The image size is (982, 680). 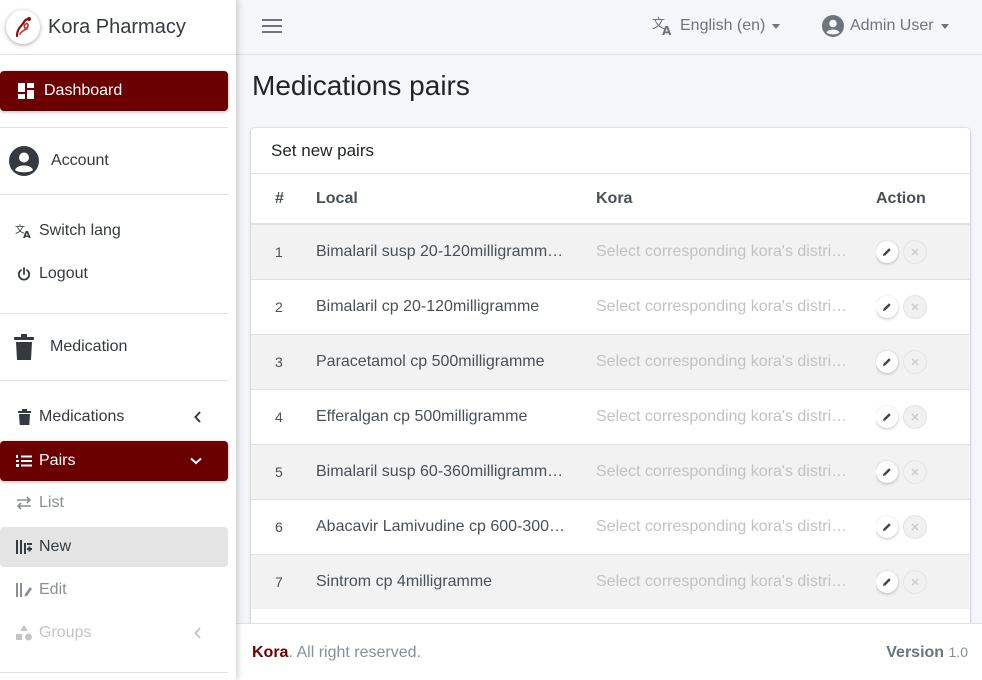 What do you see at coordinates (114, 461) in the screenshot?
I see `nav-pairs: Pairs` at bounding box center [114, 461].